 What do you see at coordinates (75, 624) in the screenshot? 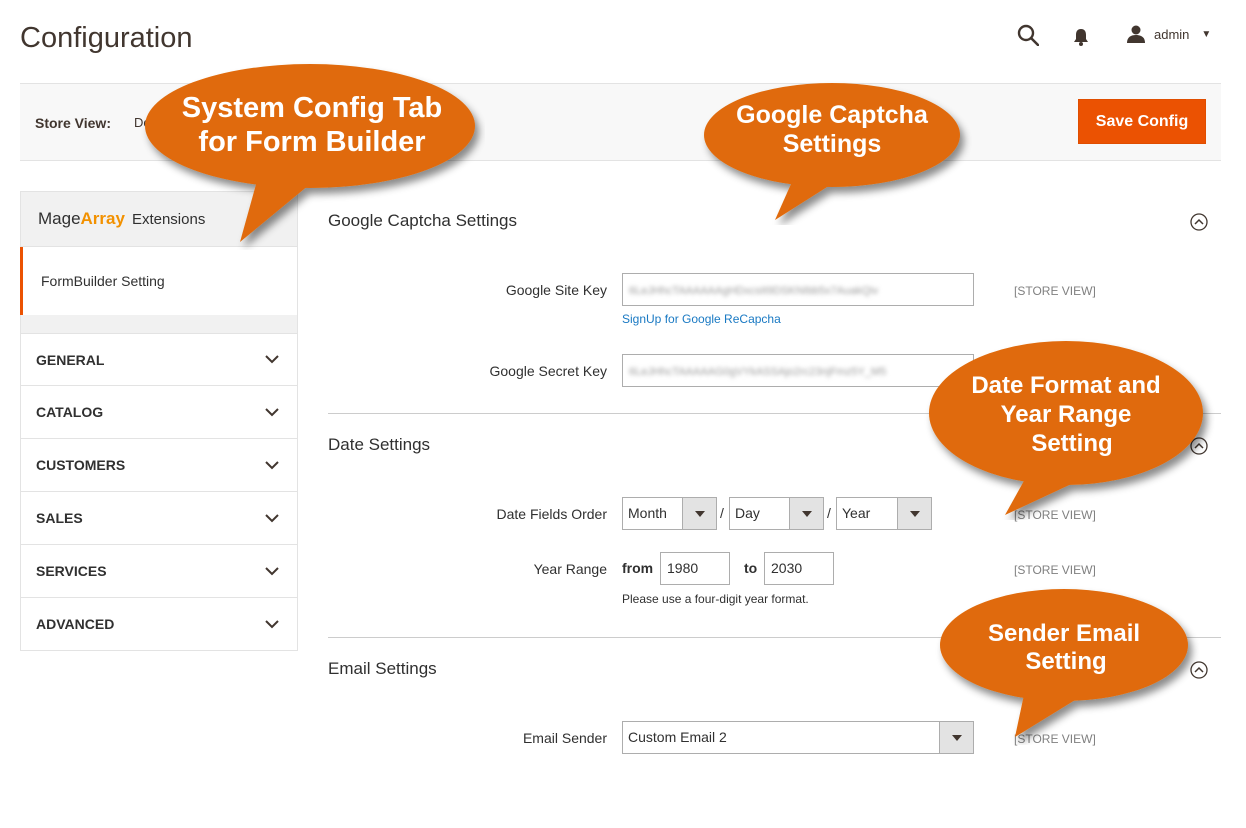
I see `sidebar-section-label: ADVANCED` at bounding box center [75, 624].